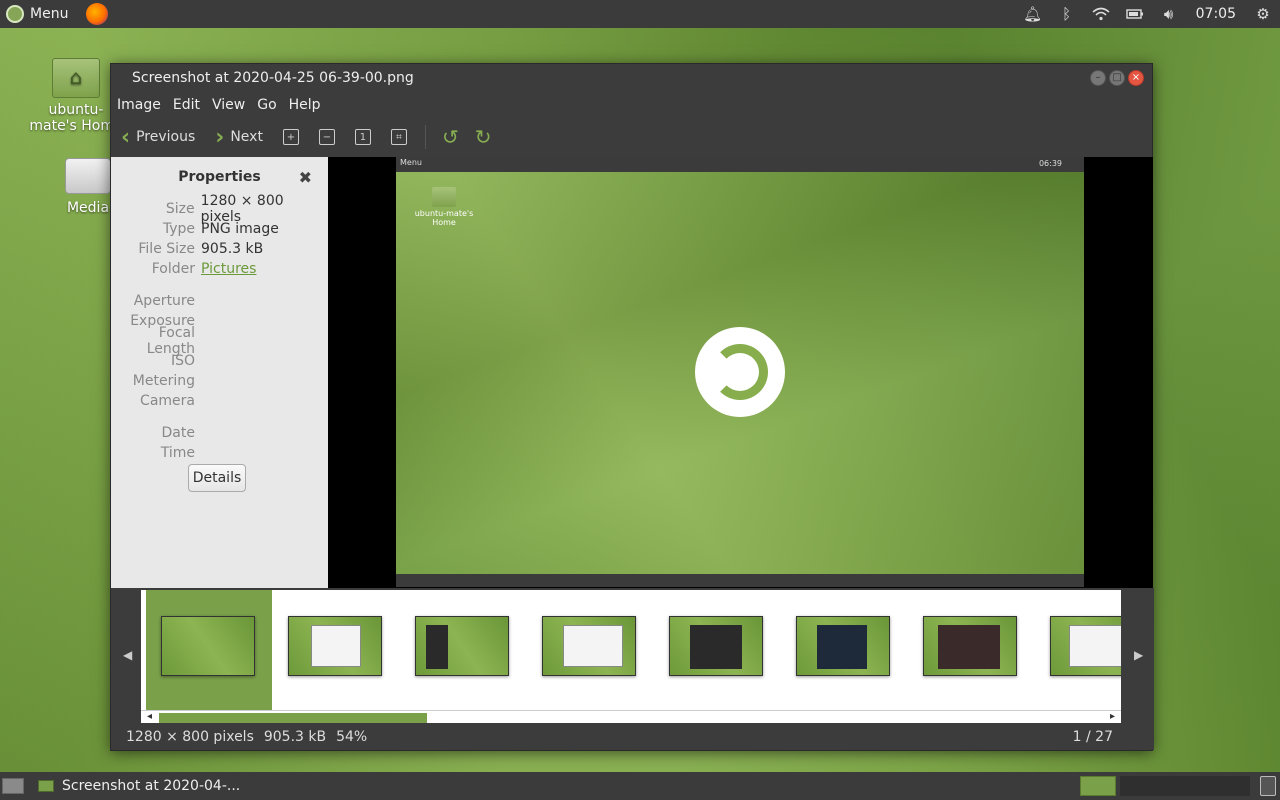  I want to click on property-row: File Size 905.3 kB, so click(219, 249).